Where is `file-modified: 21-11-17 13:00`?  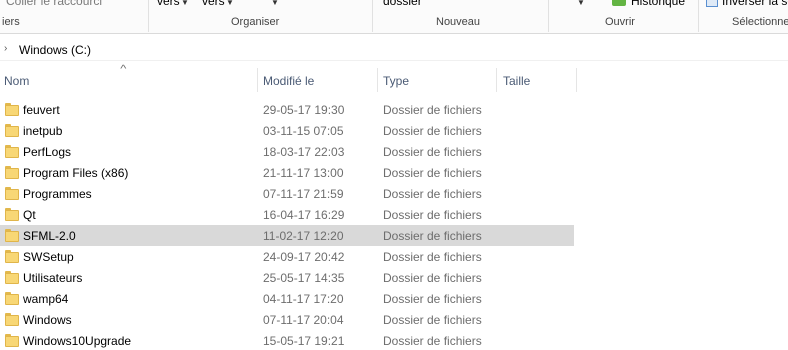
file-modified: 21-11-17 13:00 is located at coordinates (303, 173).